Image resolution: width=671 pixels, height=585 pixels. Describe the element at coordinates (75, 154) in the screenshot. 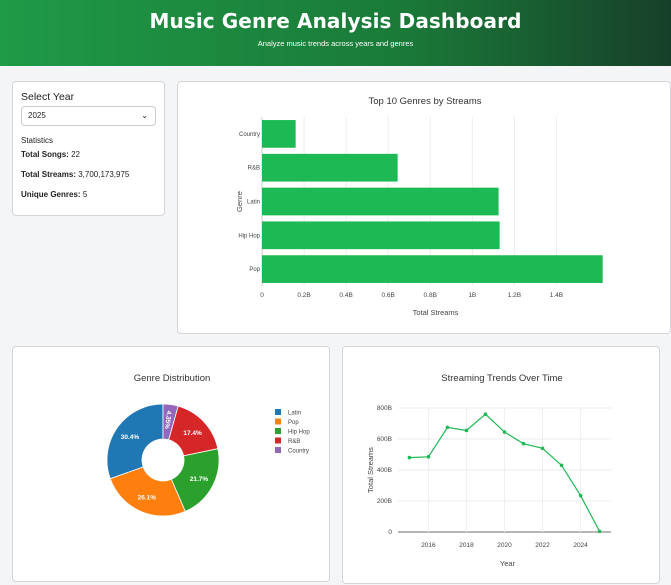

I see `stat-total-songs-value: 22` at that location.